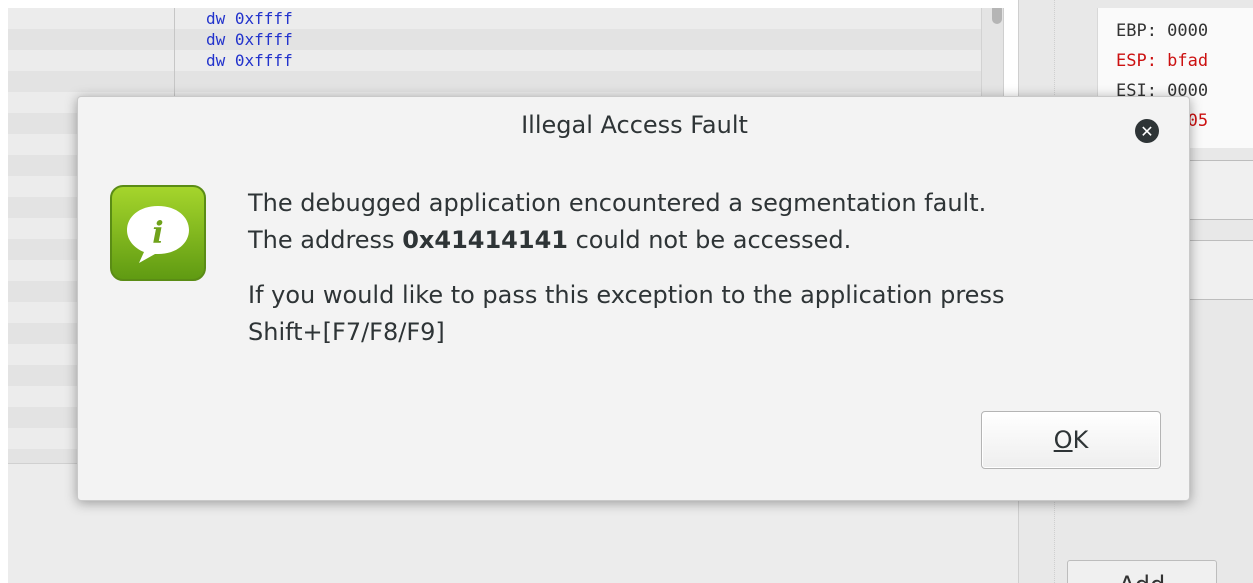  I want to click on message-text: could not be accessed., so click(709, 240).